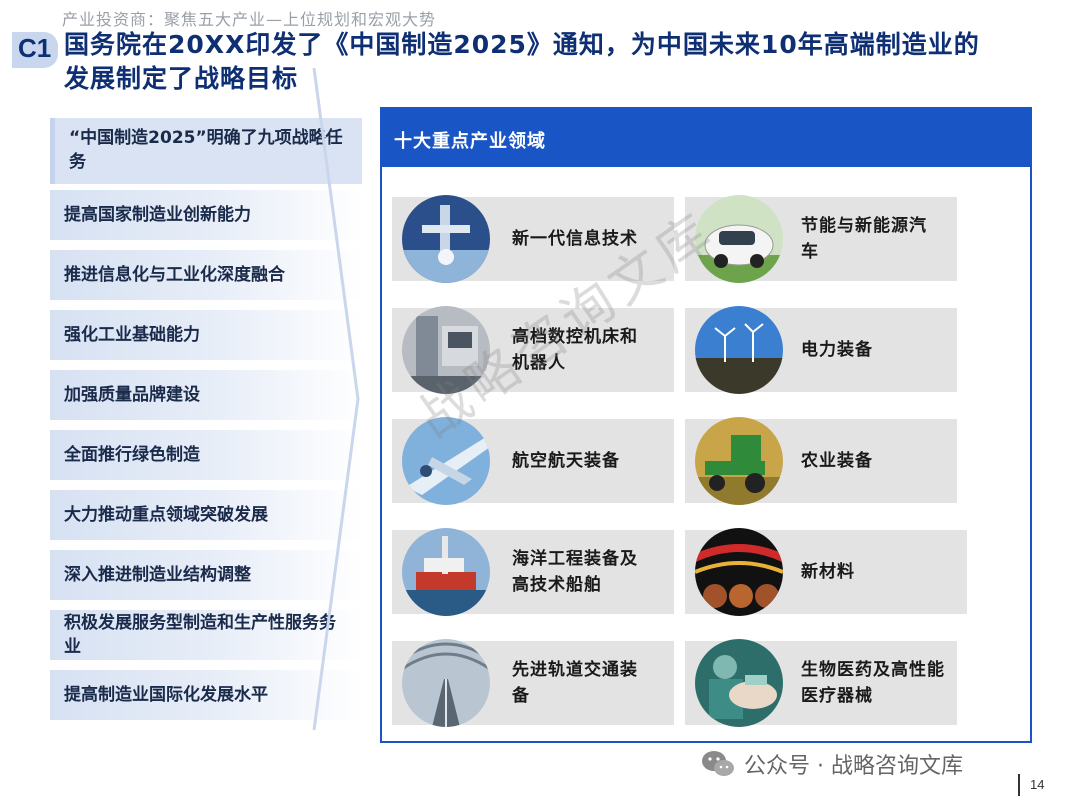 This screenshot has width=1080, height=810. I want to click on rail-tunnel-icon, so click(446, 683).